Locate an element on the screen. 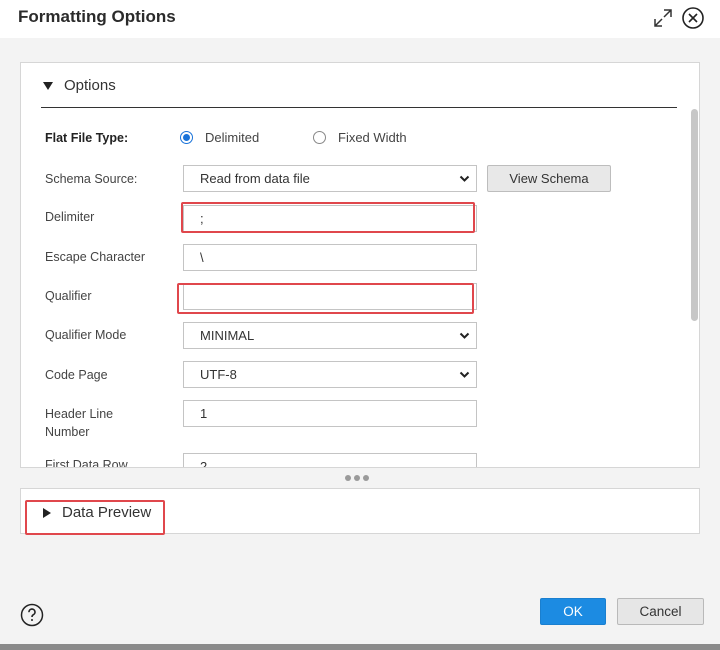  qualifier-mode-value: MINIMAL is located at coordinates (227, 335).